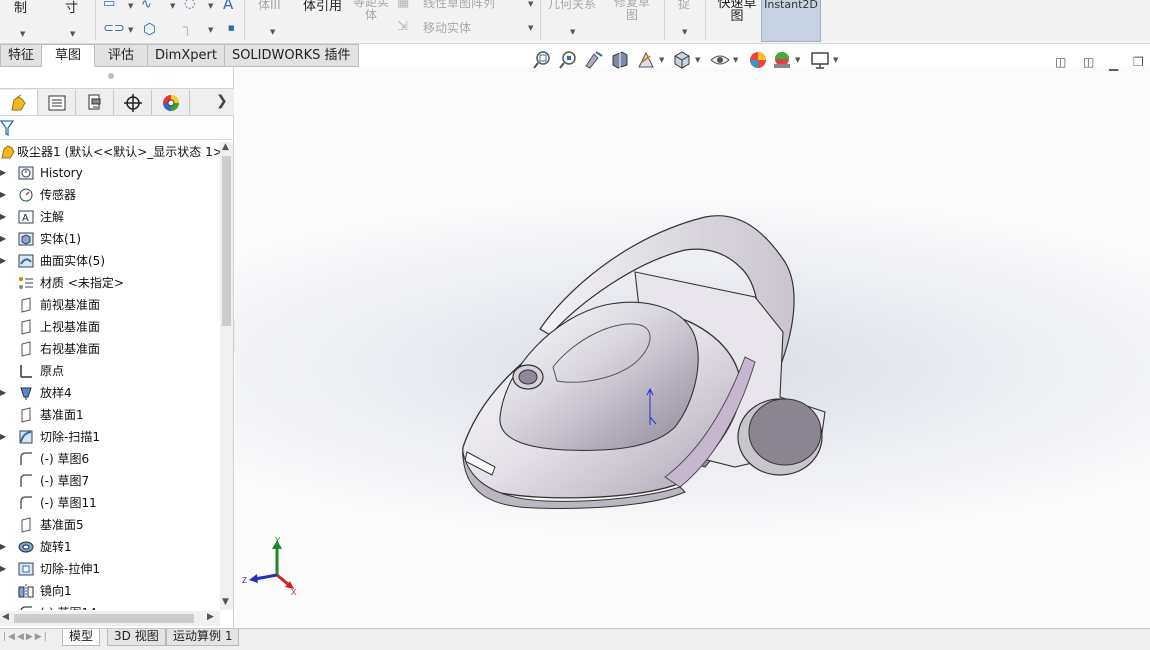  I want to click on tree-item: 基准面5, so click(110, 525).